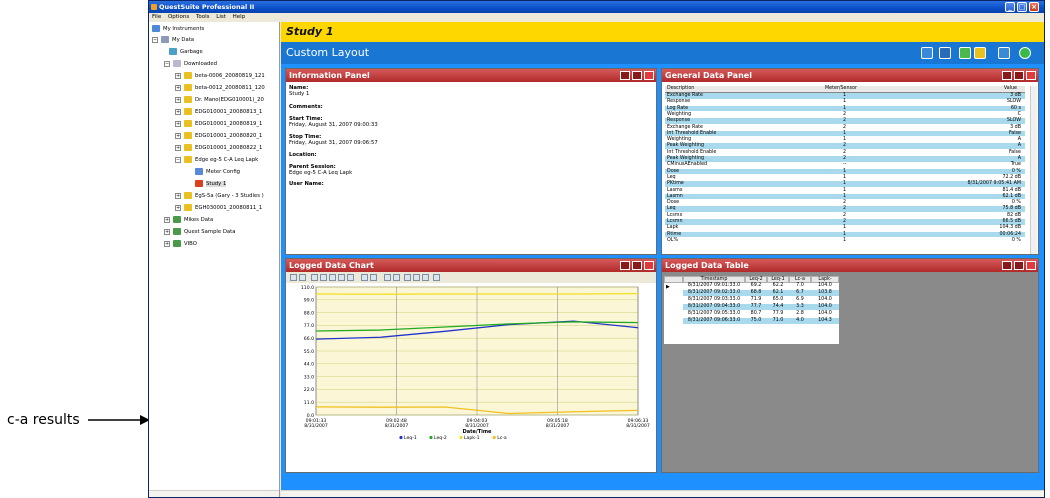  Describe the element at coordinates (219, 196) in the screenshot. I see `tree-item-session: + EgS-5a (Gary - 3 Studies )` at that location.